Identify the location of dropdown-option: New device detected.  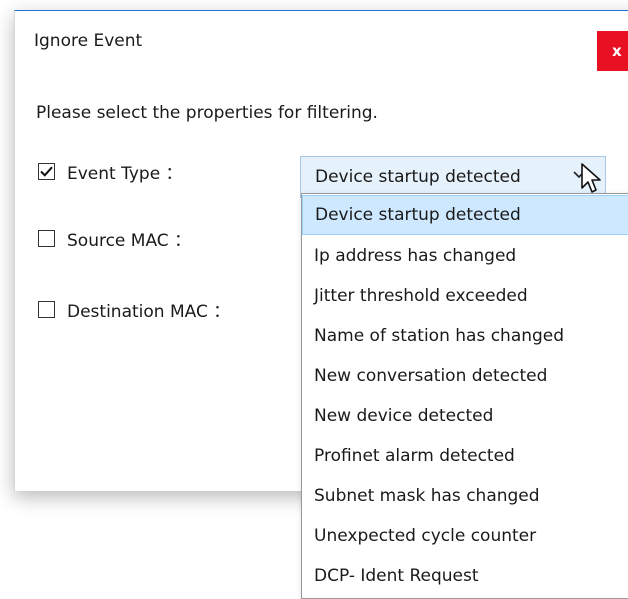
(465, 416).